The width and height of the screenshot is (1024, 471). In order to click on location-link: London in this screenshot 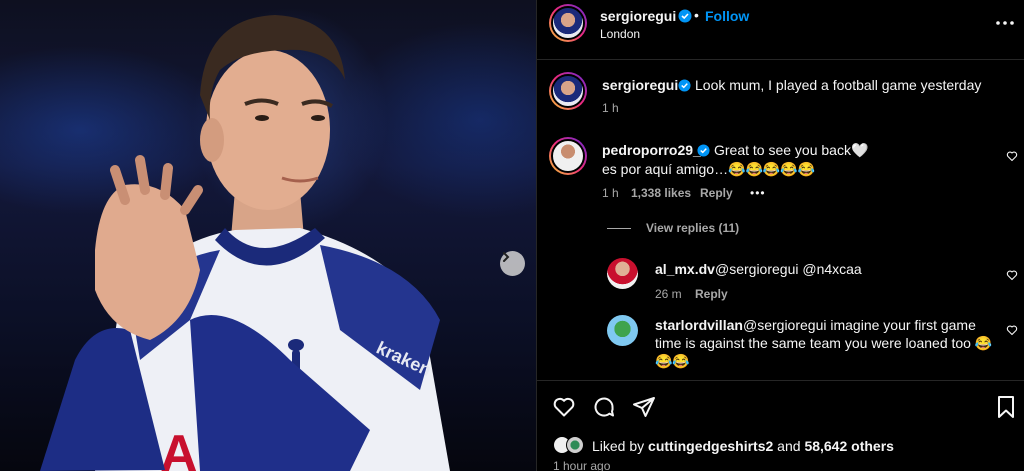, I will do `click(620, 34)`.